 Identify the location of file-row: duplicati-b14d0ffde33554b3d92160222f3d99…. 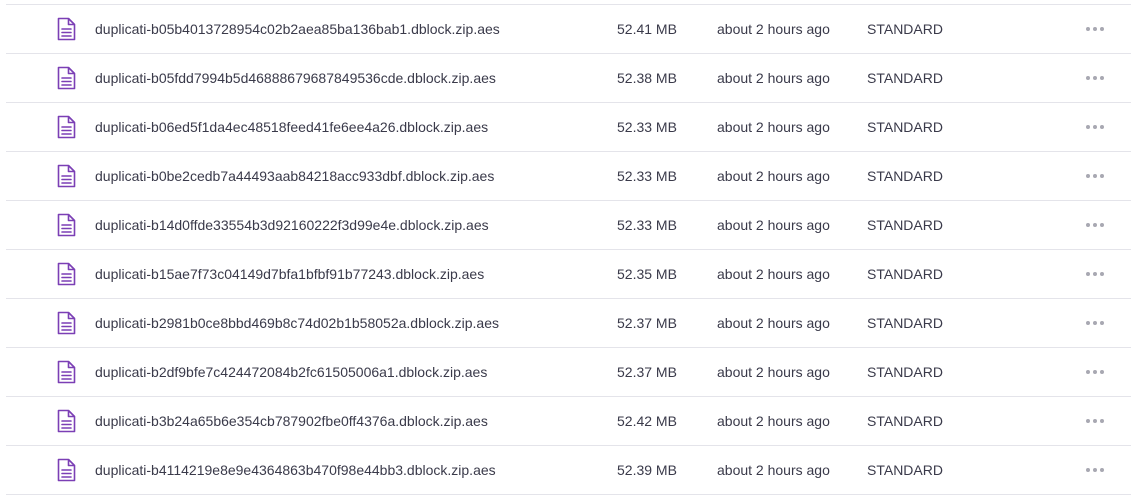
(568, 225).